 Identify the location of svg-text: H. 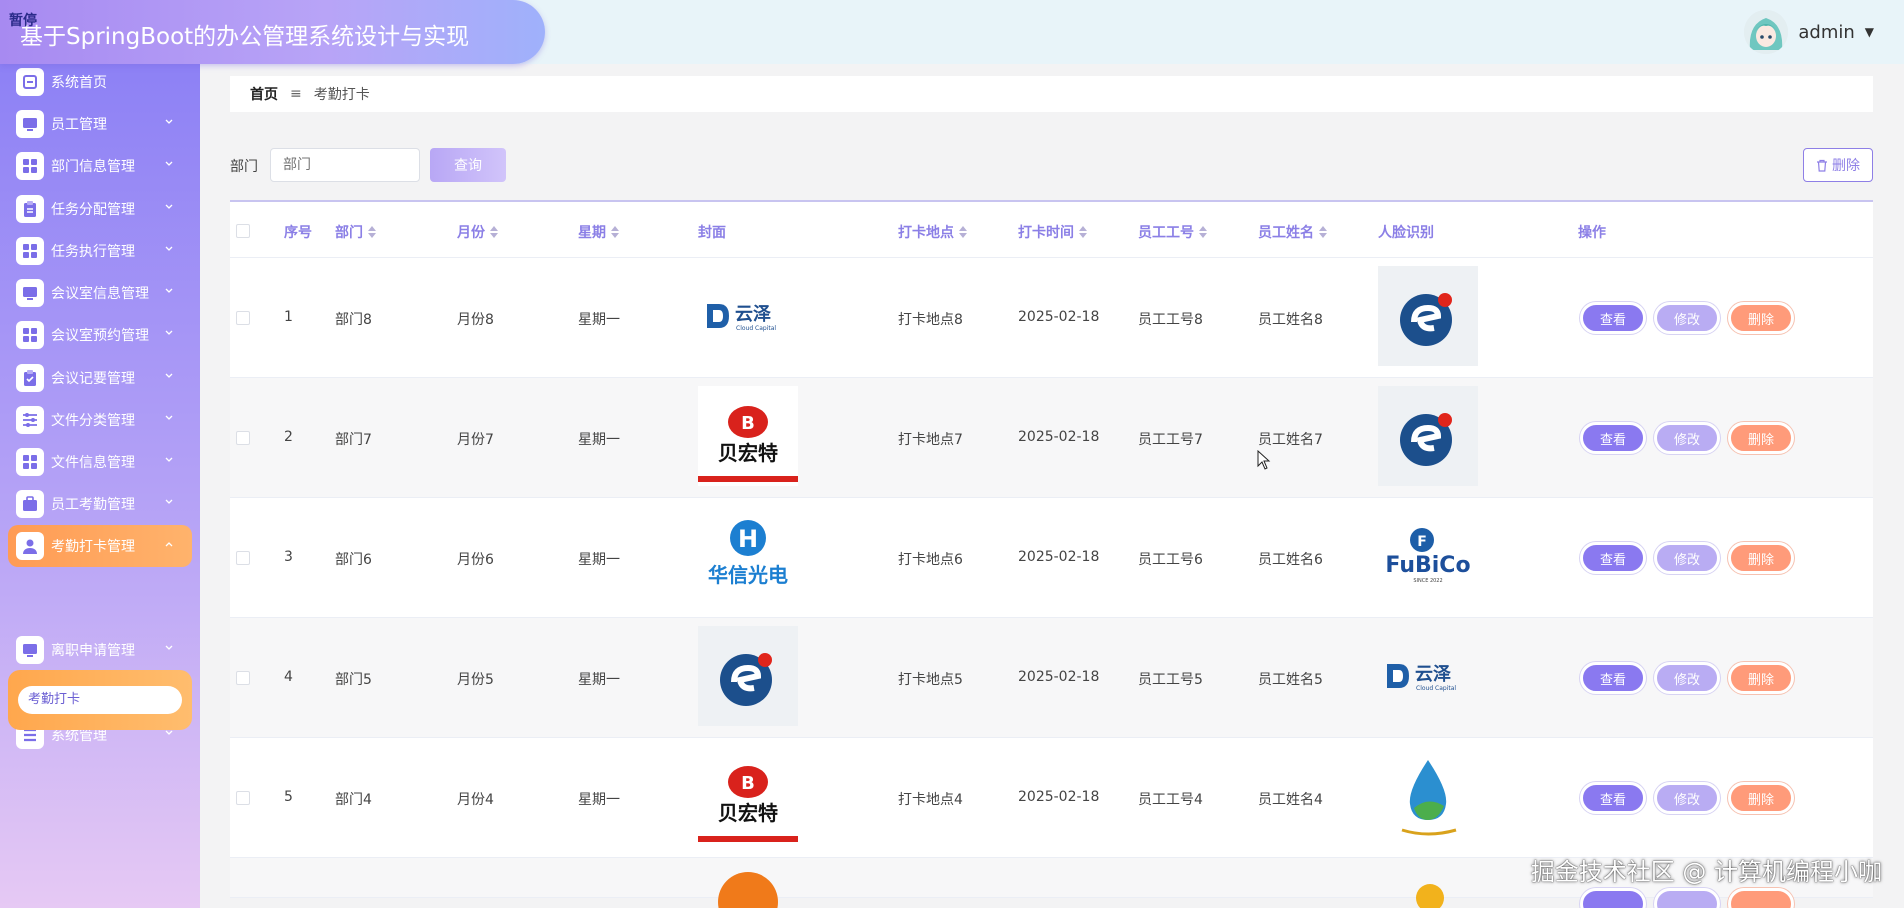
(748, 539).